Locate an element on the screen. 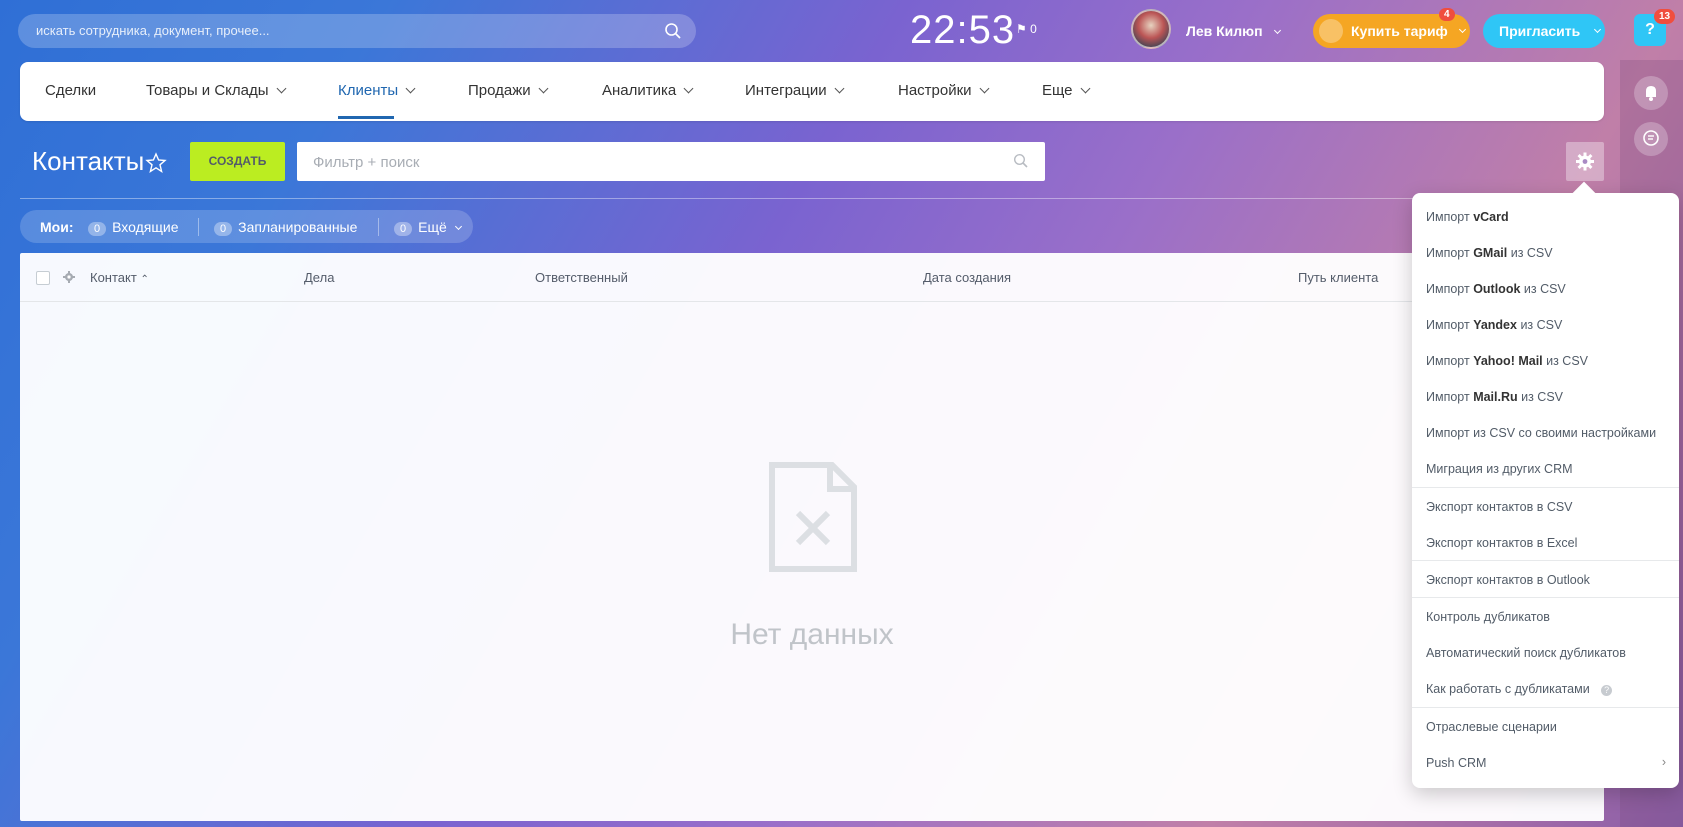 This screenshot has height=827, width=1683. menu-item-bold: GMail is located at coordinates (1490, 253).